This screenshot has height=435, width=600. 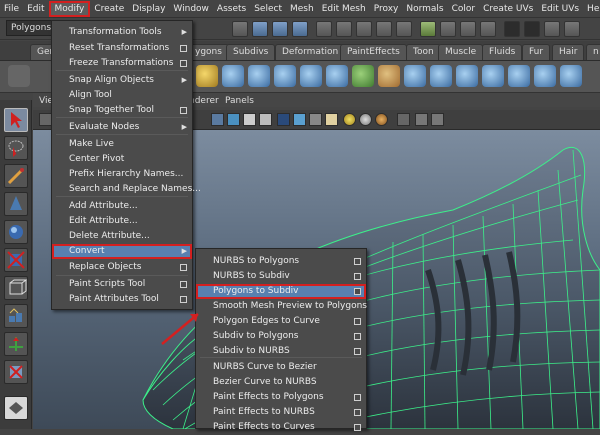 What do you see at coordinates (122, 284) in the screenshot?
I see `modify-menu-item-paint-scripts-tool: Paint Scripts Tool` at bounding box center [122, 284].